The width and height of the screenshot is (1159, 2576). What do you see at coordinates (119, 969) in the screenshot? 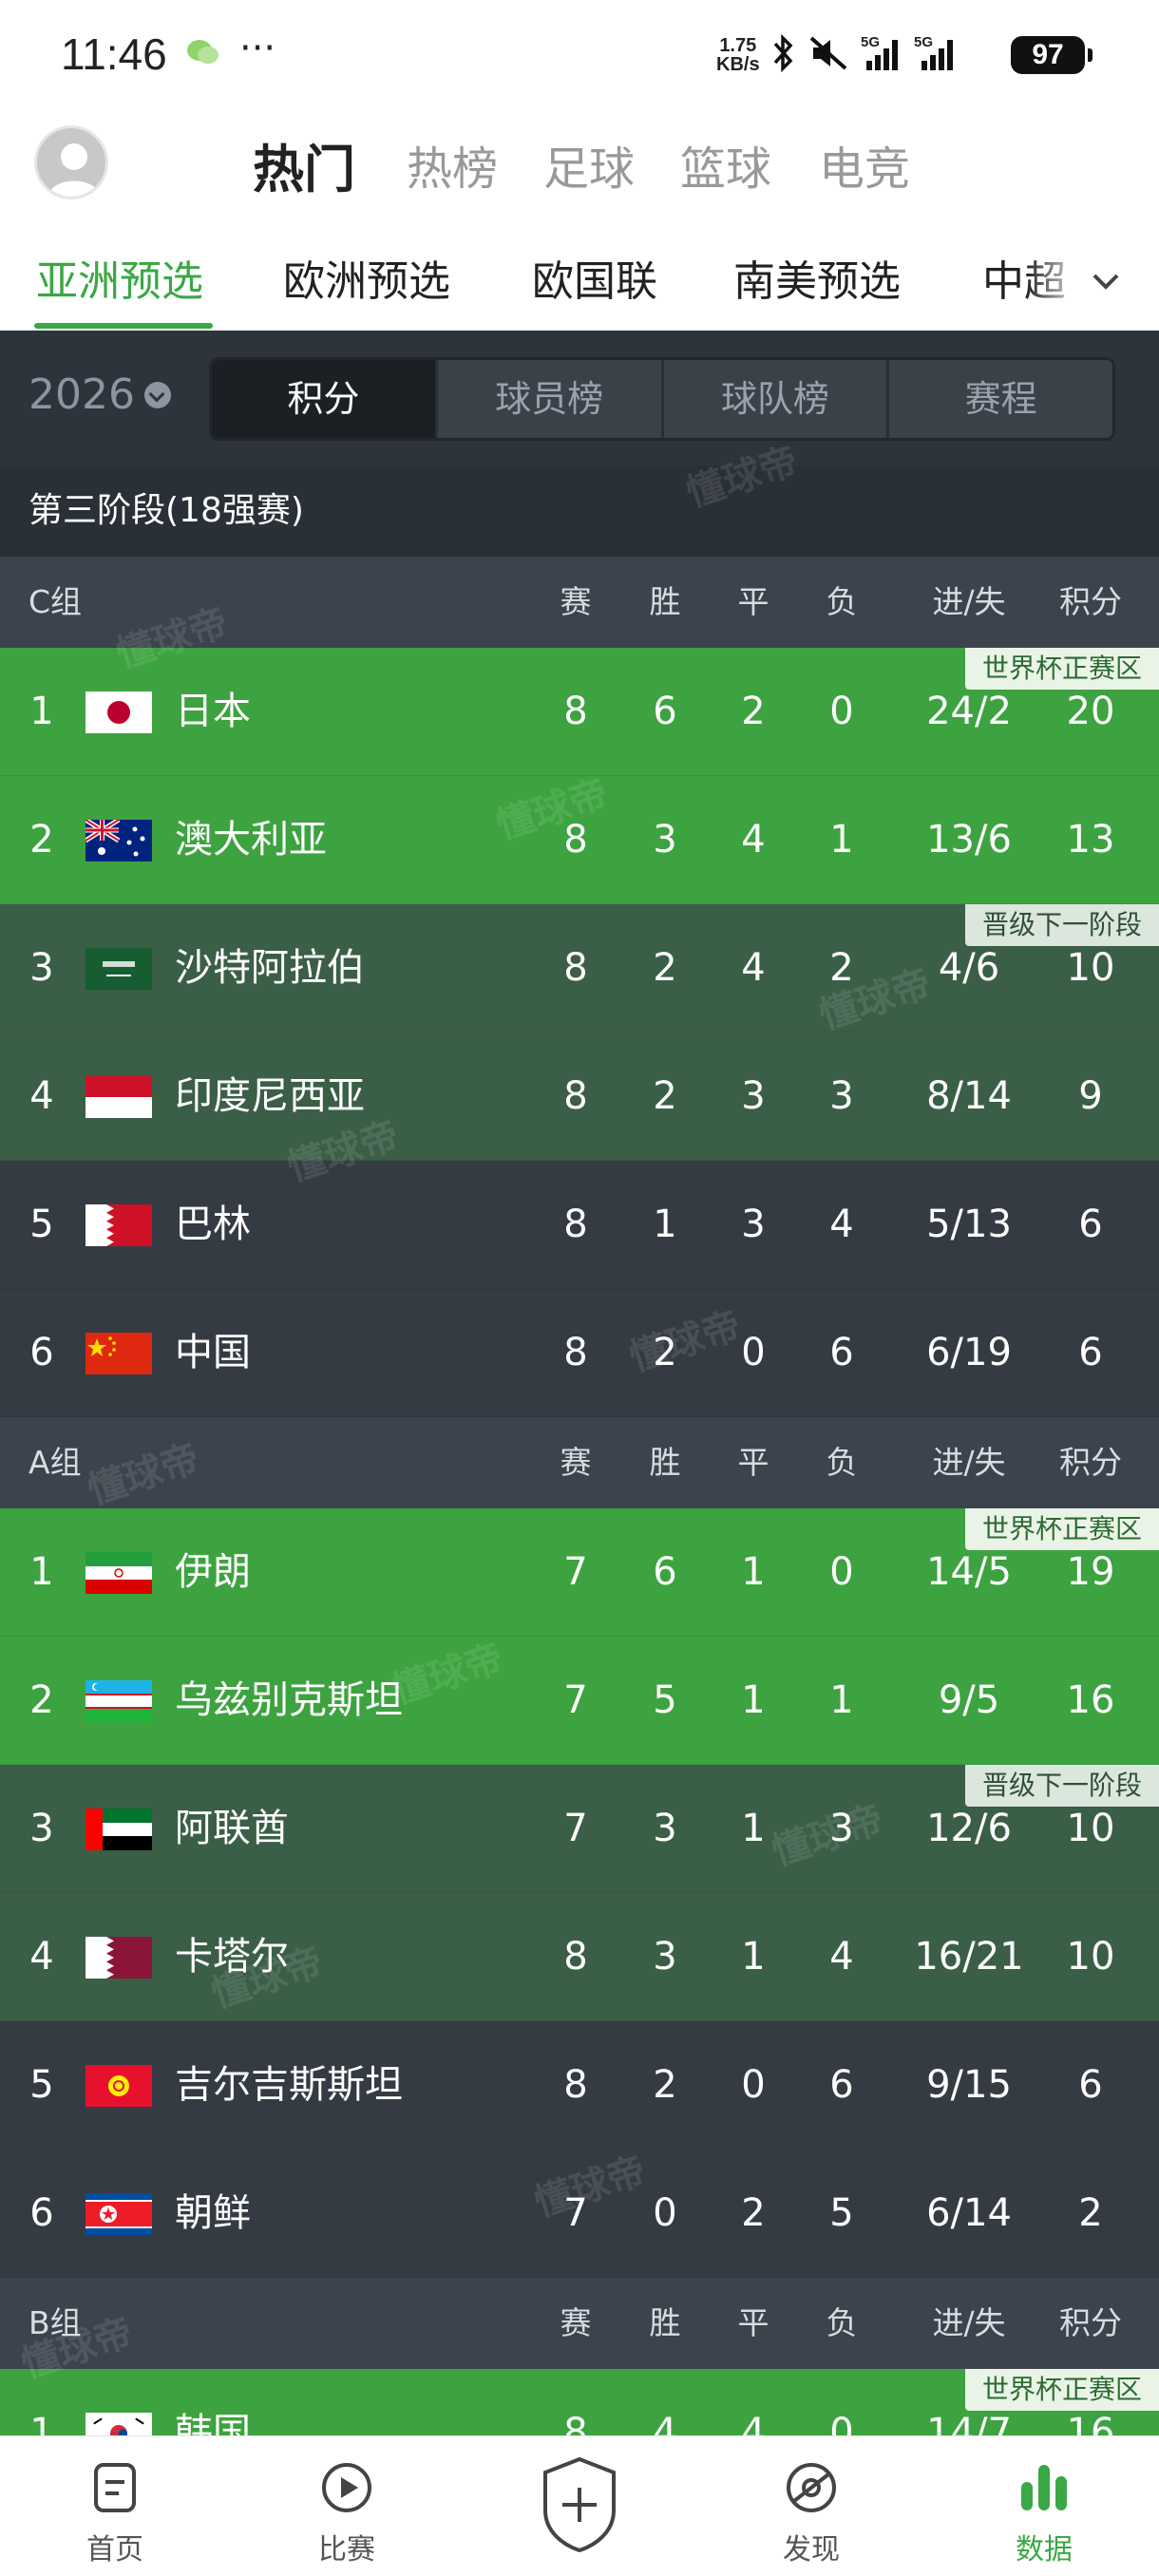
I see `flag-saudi-icon` at bounding box center [119, 969].